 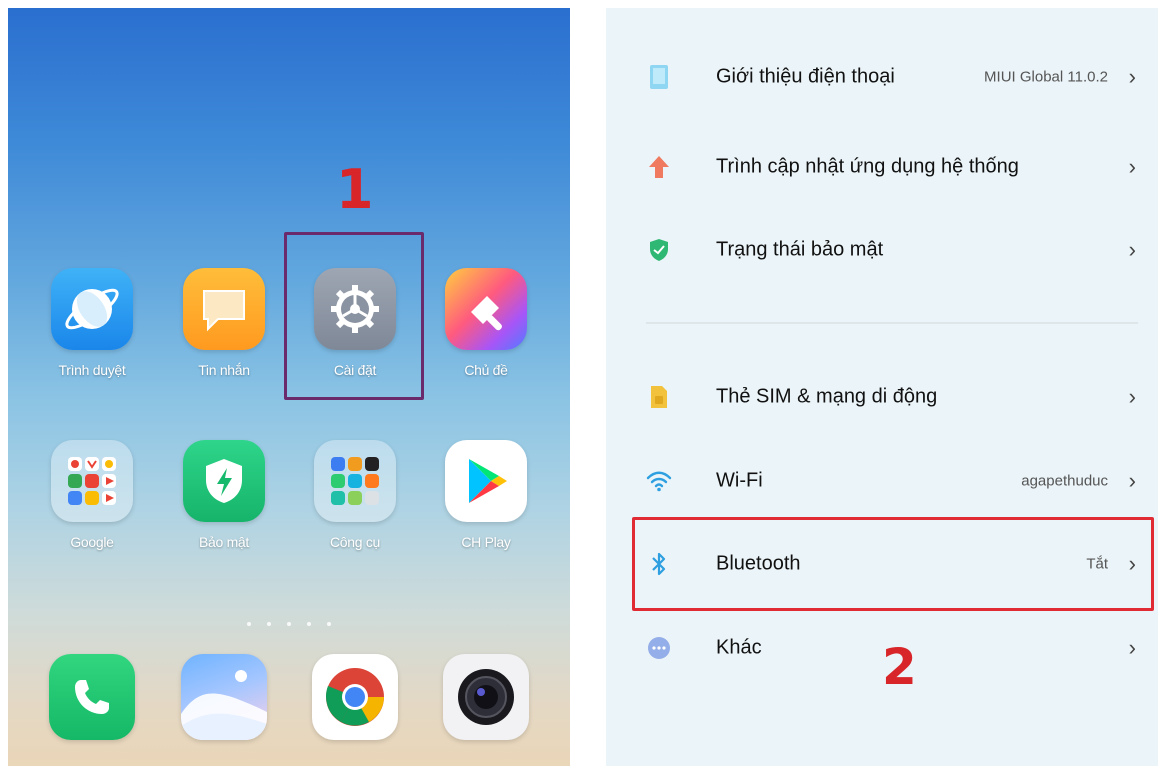 What do you see at coordinates (92, 481) in the screenshot?
I see `google-folder-icon` at bounding box center [92, 481].